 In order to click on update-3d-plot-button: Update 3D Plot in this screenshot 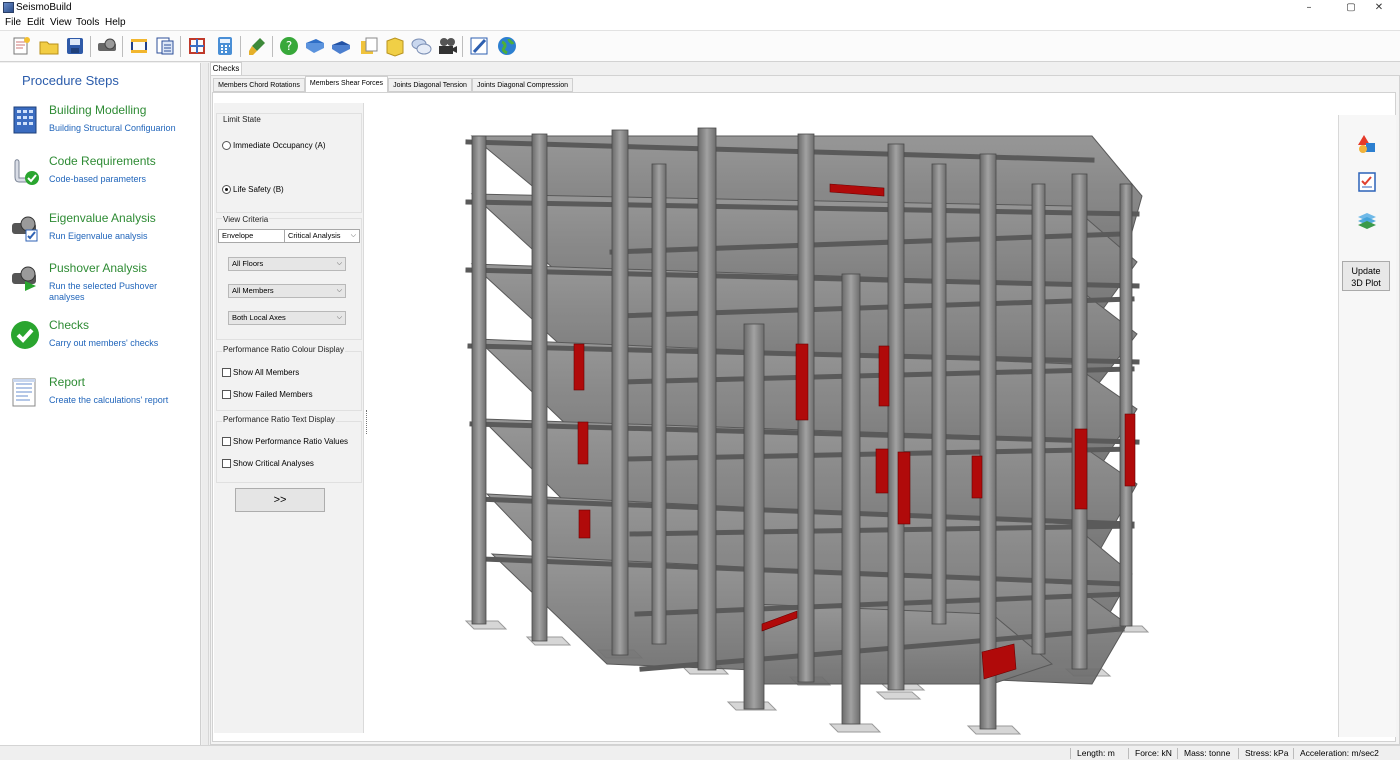, I will do `click(1366, 276)`.